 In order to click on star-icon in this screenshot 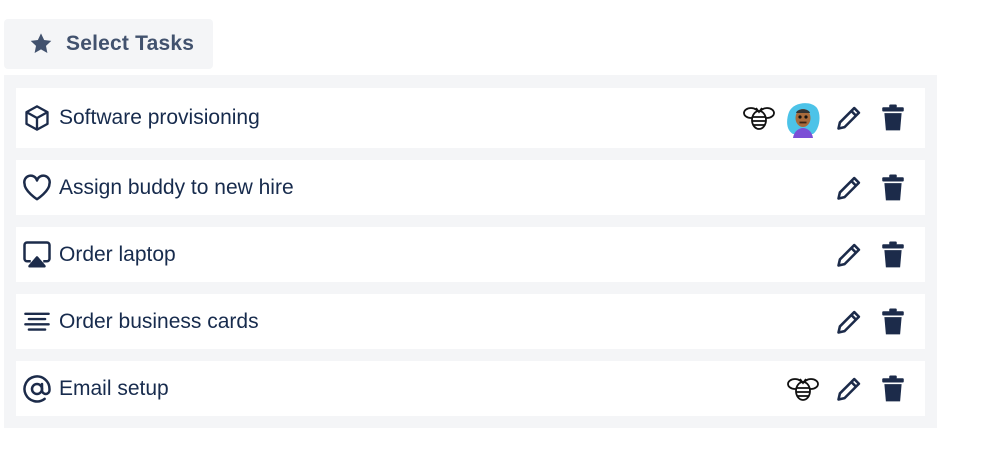, I will do `click(41, 44)`.